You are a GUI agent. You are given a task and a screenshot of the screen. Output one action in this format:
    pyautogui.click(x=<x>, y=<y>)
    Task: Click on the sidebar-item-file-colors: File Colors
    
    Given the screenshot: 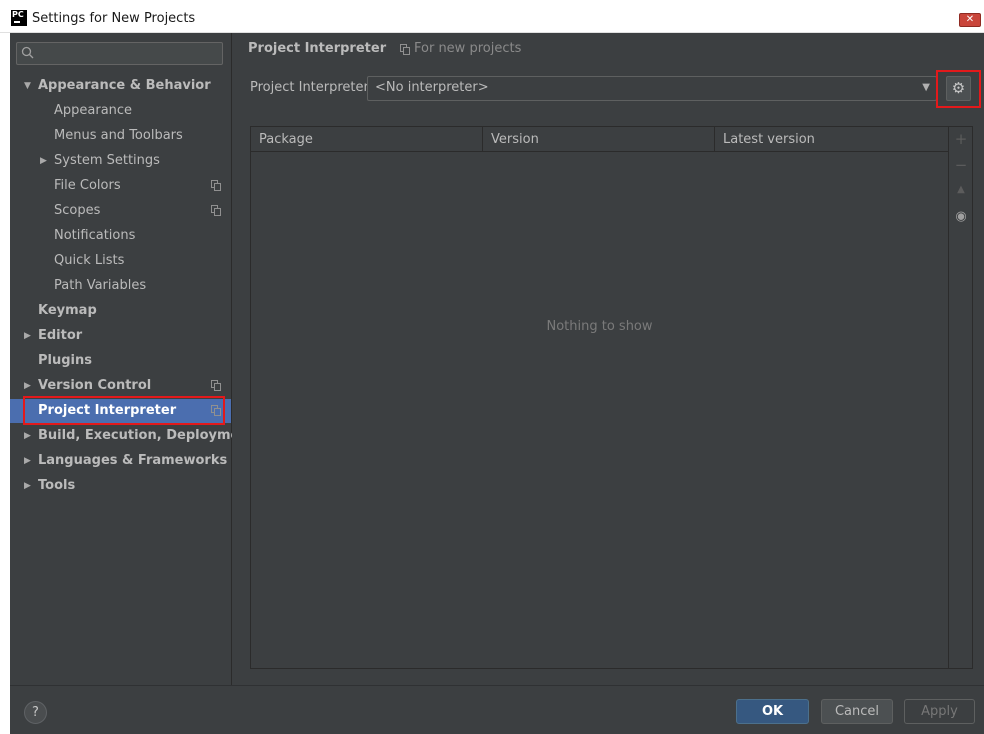 What is the action you would take?
    pyautogui.click(x=120, y=186)
    